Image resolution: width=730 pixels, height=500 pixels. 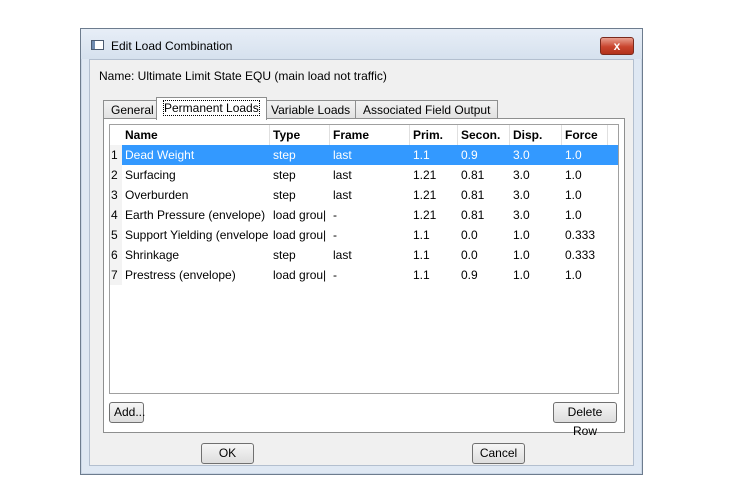 I want to click on table-header: Name Type Frame Prim. Secon. Disp. Force, so click(x=364, y=135).